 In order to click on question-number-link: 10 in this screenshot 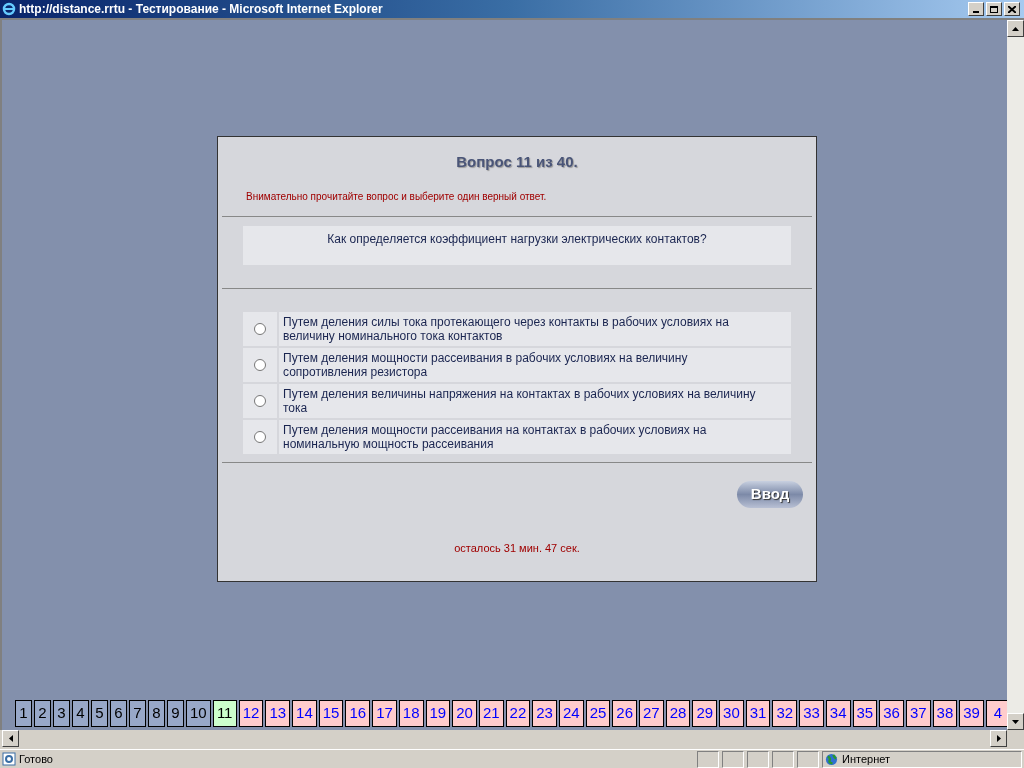, I will do `click(198, 713)`.